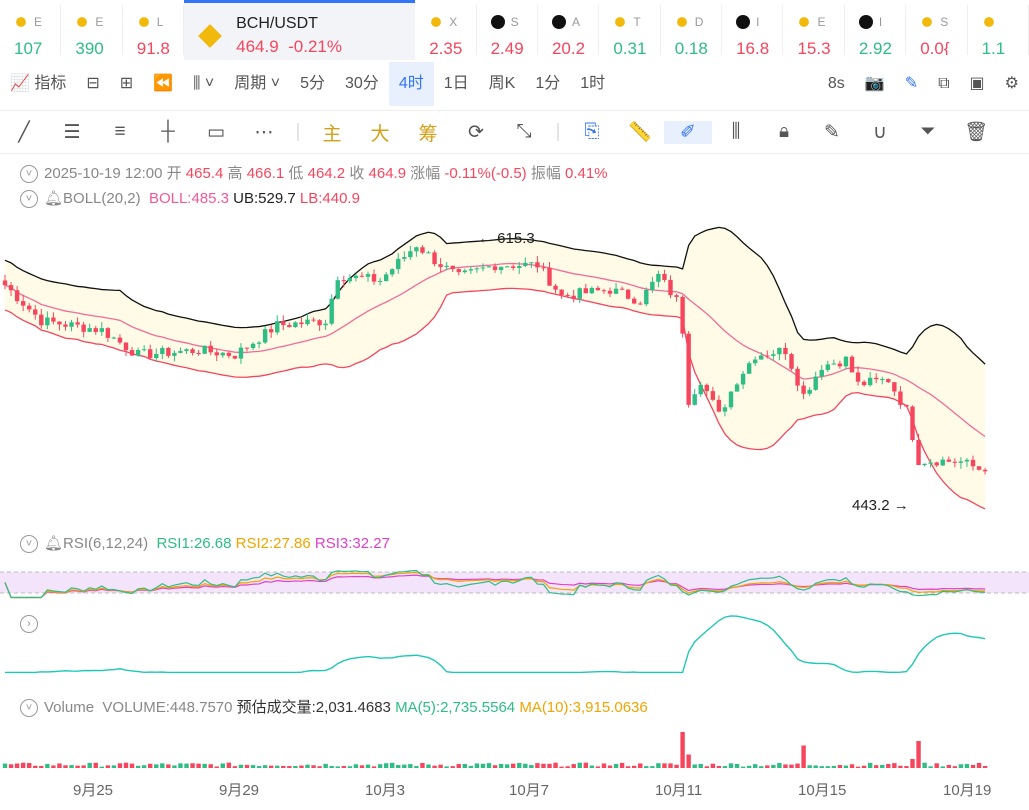  I want to click on x-tick-label: 10月15, so click(822, 790).